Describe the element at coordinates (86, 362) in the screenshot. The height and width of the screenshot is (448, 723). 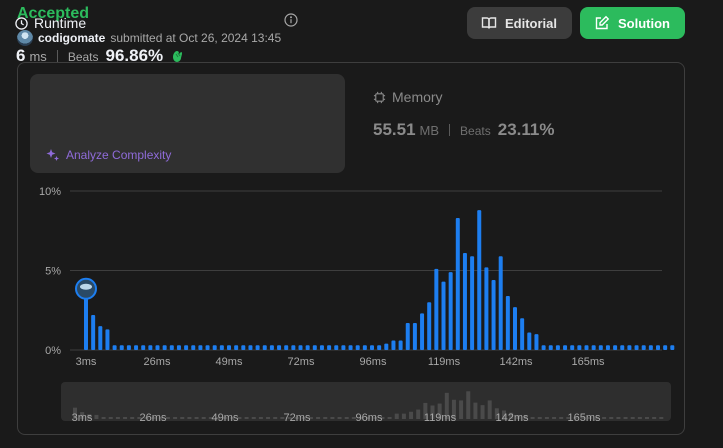
I see `x-tick-label: 3ms` at that location.